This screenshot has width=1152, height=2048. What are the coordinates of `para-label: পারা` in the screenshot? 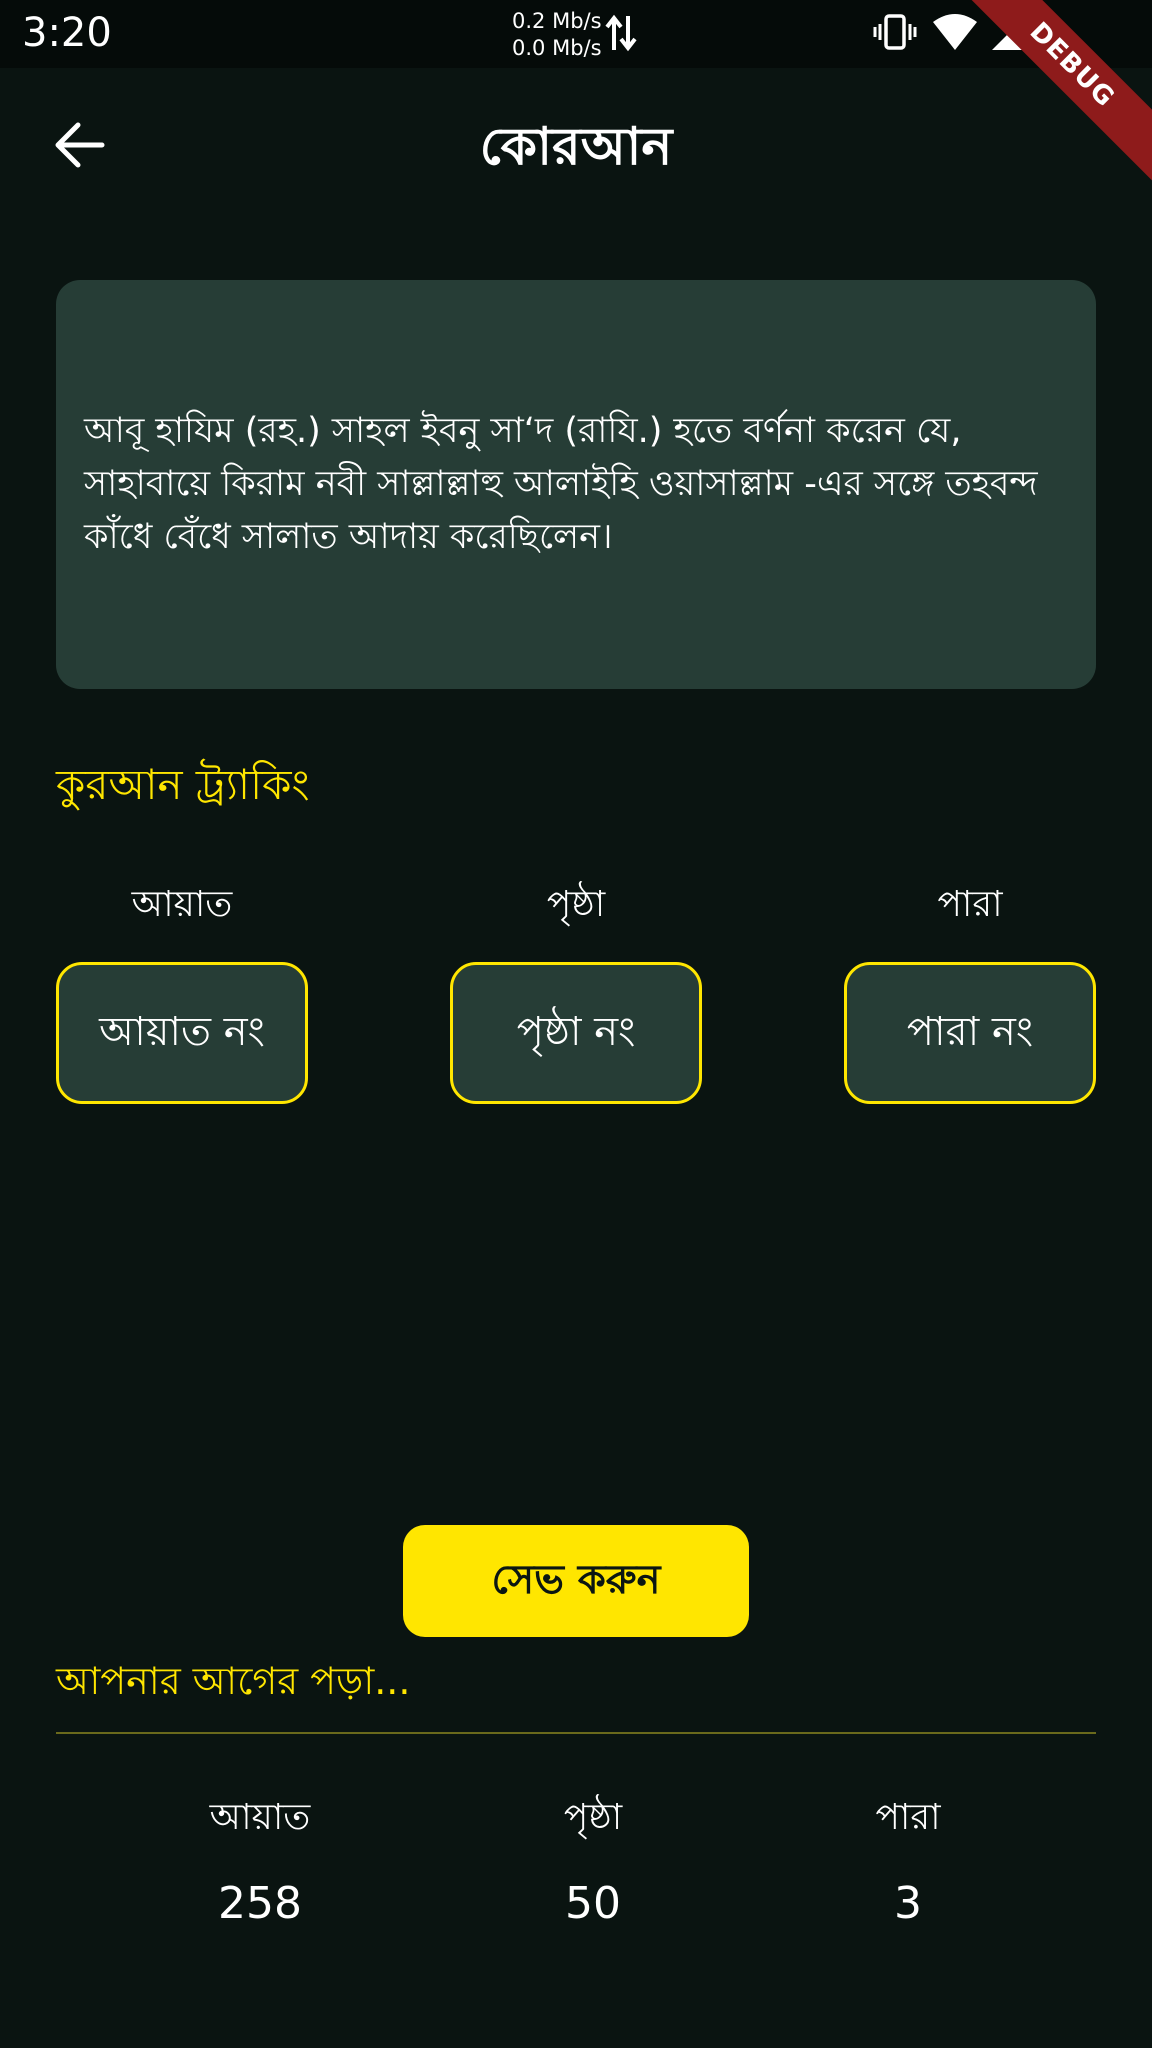 It's located at (970, 904).